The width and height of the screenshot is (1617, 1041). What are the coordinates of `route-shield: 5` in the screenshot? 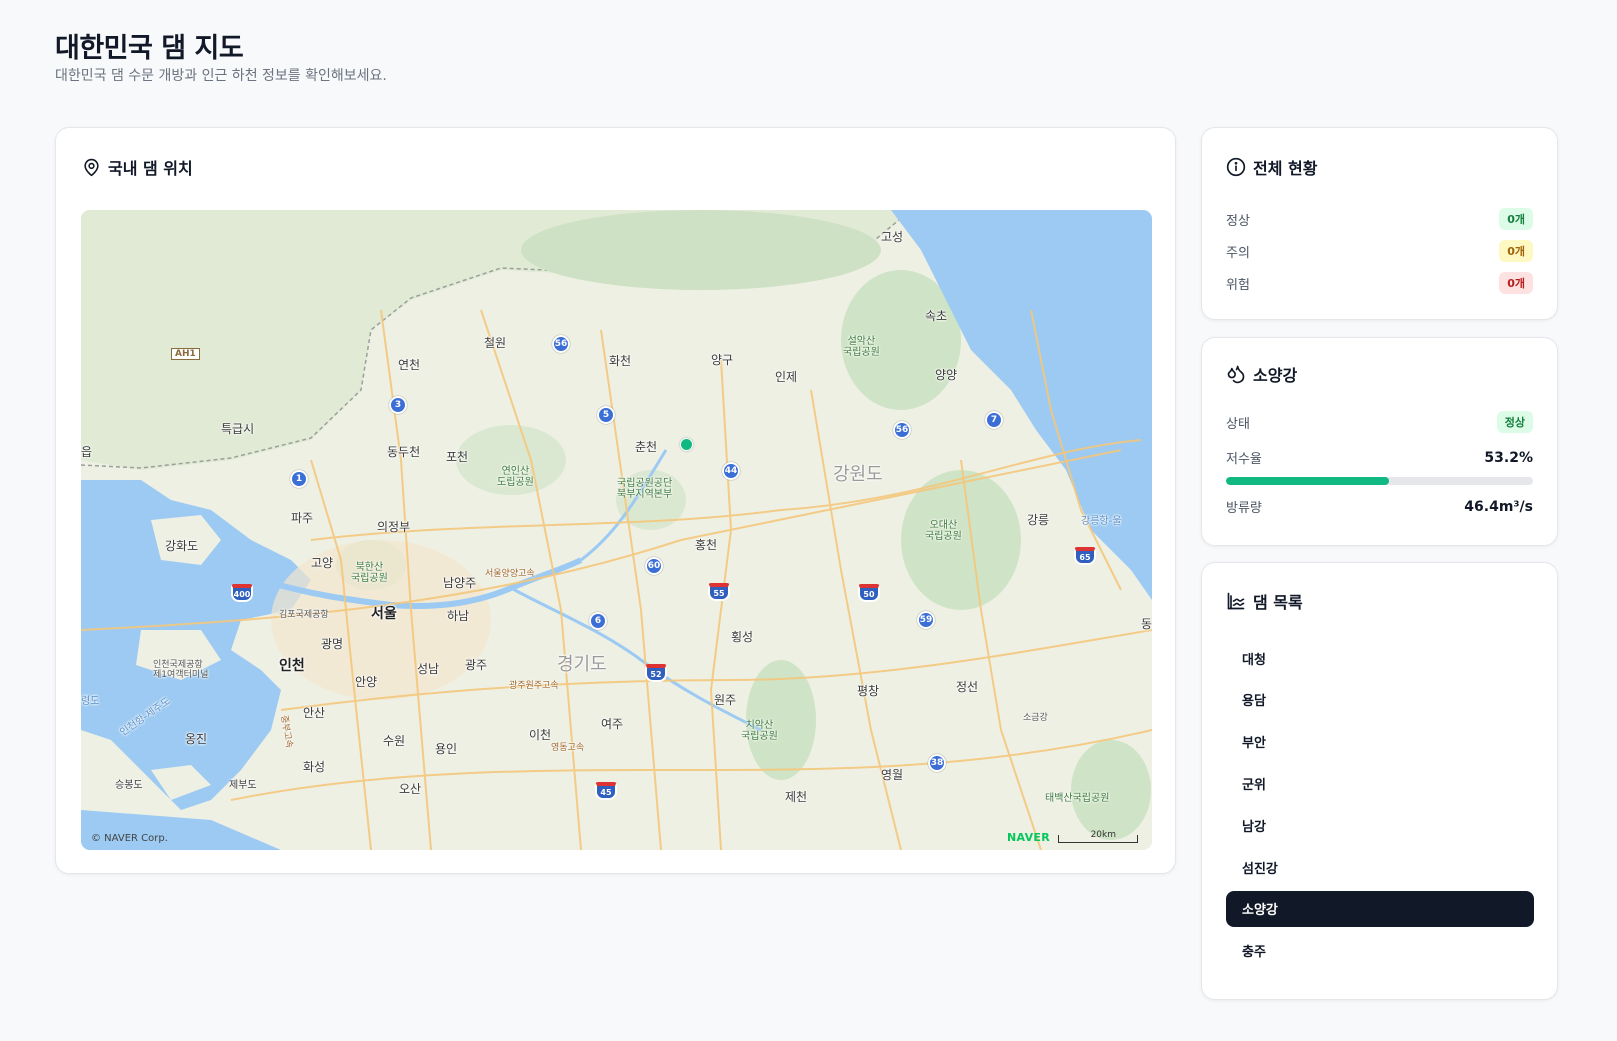 It's located at (606, 415).